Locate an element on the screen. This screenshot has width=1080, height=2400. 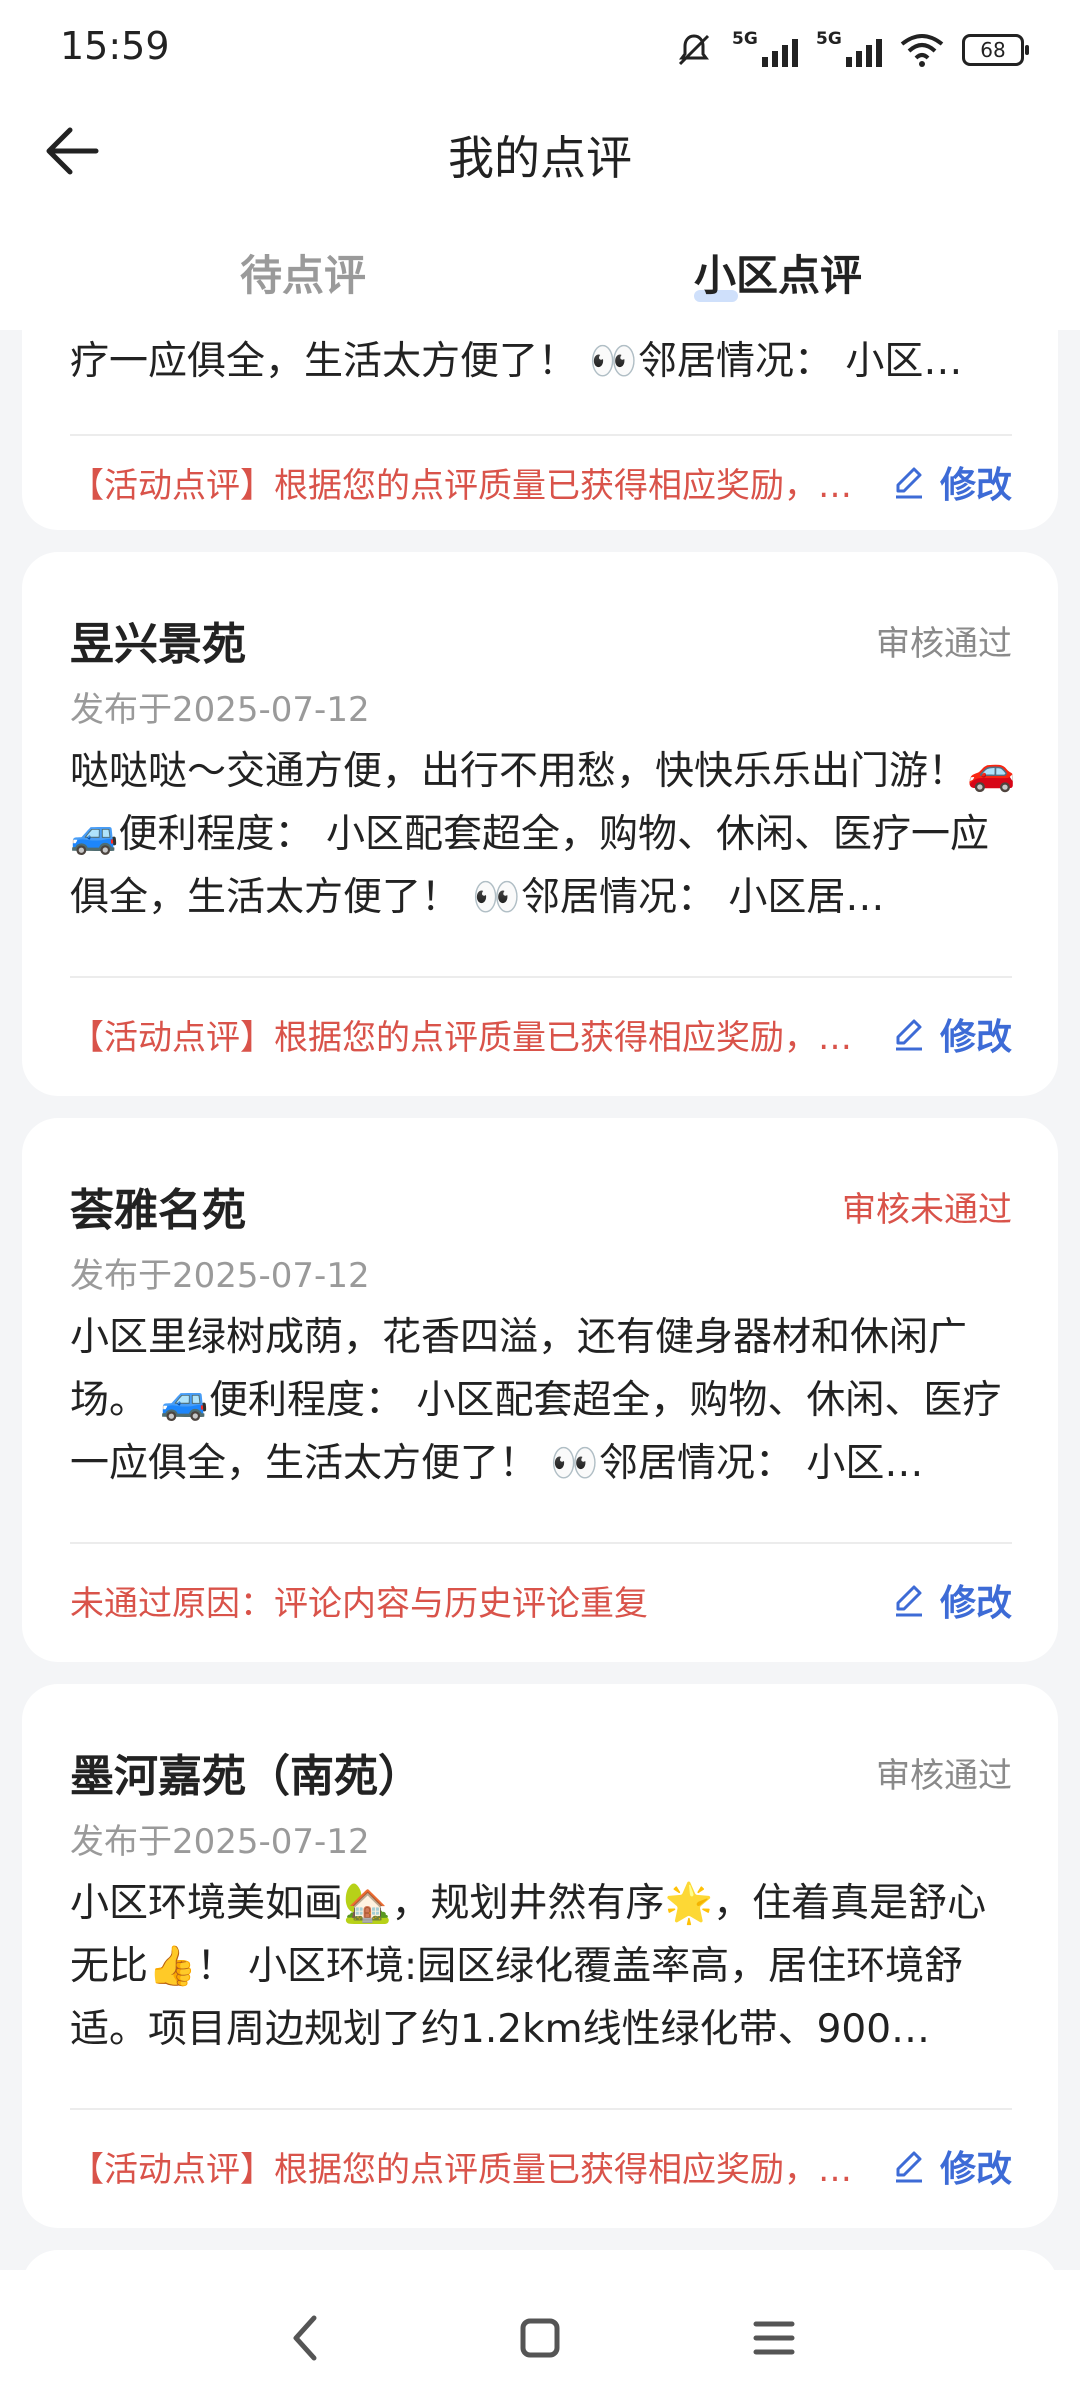
nav-back-icon is located at coordinates (306, 2338).